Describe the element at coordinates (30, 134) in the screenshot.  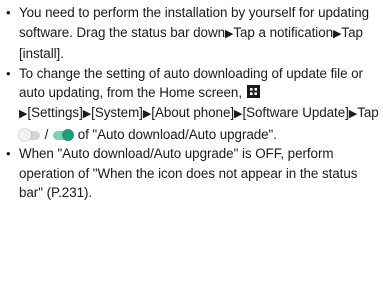
I see `toggle-off-icon` at that location.